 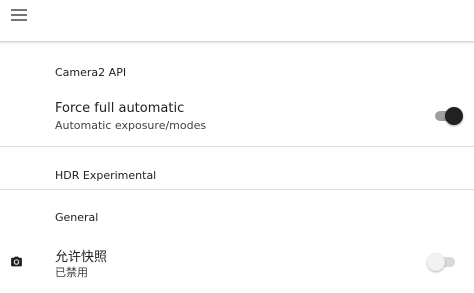 I want to click on setting-title: Force full automatic, so click(x=120, y=108).